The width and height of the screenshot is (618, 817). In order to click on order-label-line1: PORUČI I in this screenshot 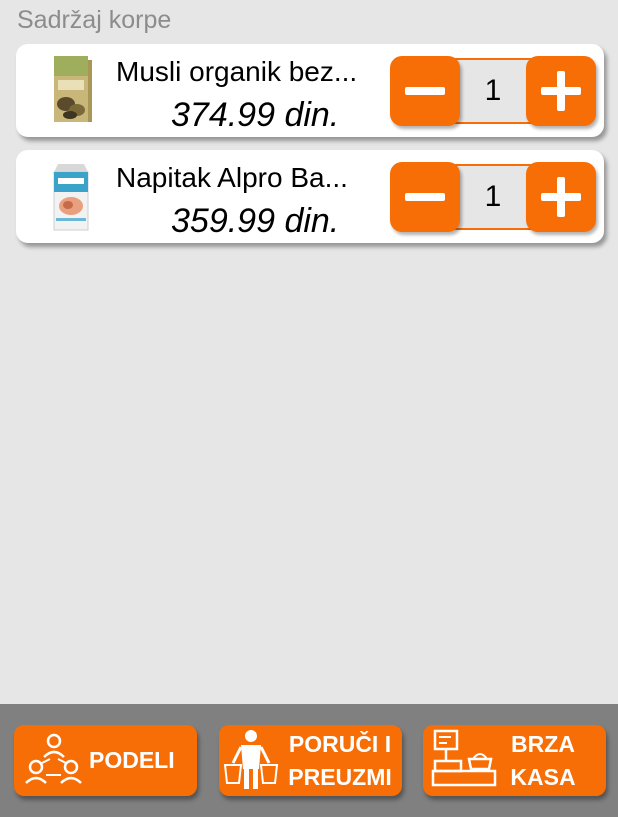, I will do `click(340, 744)`.